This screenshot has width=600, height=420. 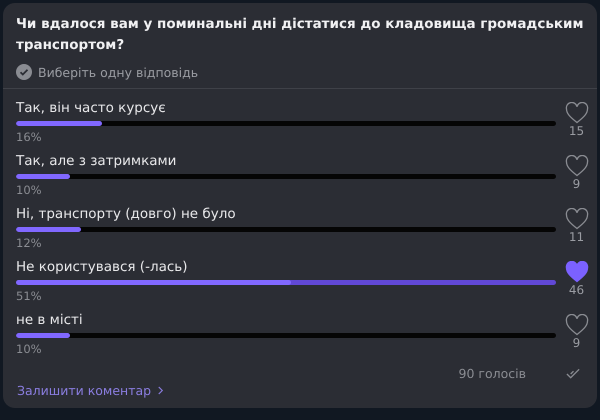 What do you see at coordinates (576, 237) in the screenshot?
I see `vote-count: 11` at bounding box center [576, 237].